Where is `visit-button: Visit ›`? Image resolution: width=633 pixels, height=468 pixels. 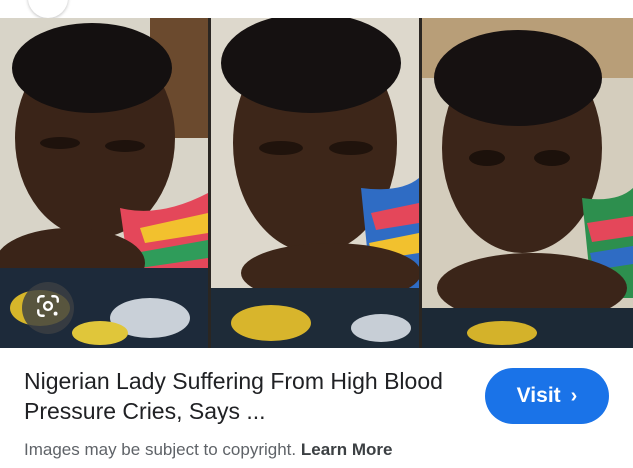
visit-button: Visit › is located at coordinates (547, 396).